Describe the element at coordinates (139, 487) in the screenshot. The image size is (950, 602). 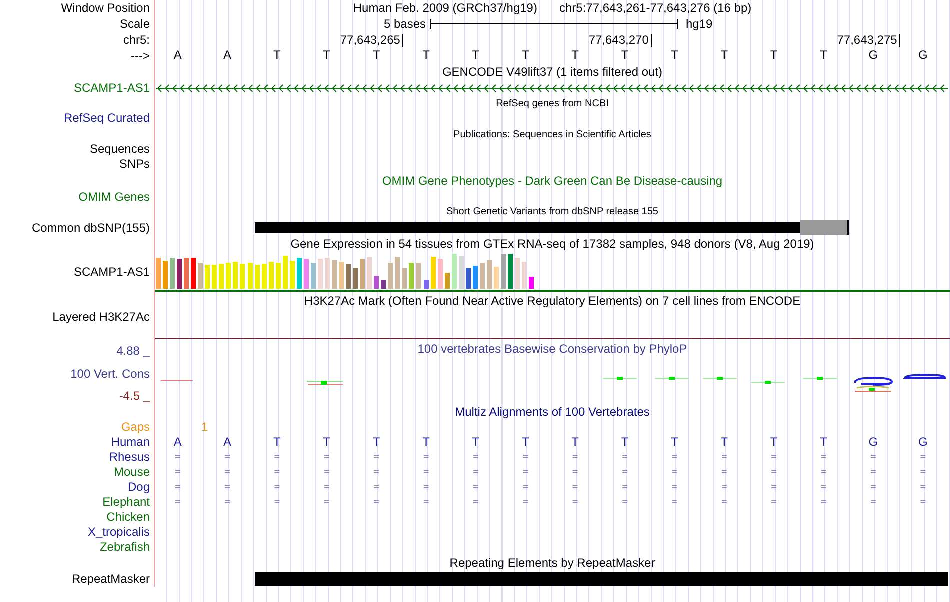
I see `species-label: Dog` at that location.